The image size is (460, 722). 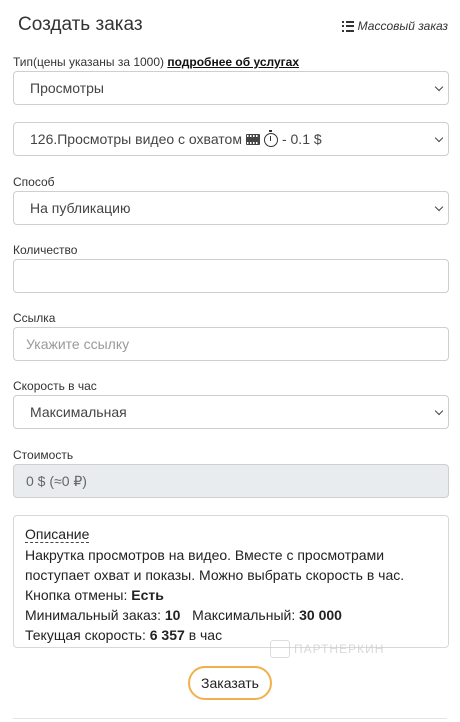 What do you see at coordinates (231, 344) in the screenshot?
I see `link-input: Укажите ссылку` at bounding box center [231, 344].